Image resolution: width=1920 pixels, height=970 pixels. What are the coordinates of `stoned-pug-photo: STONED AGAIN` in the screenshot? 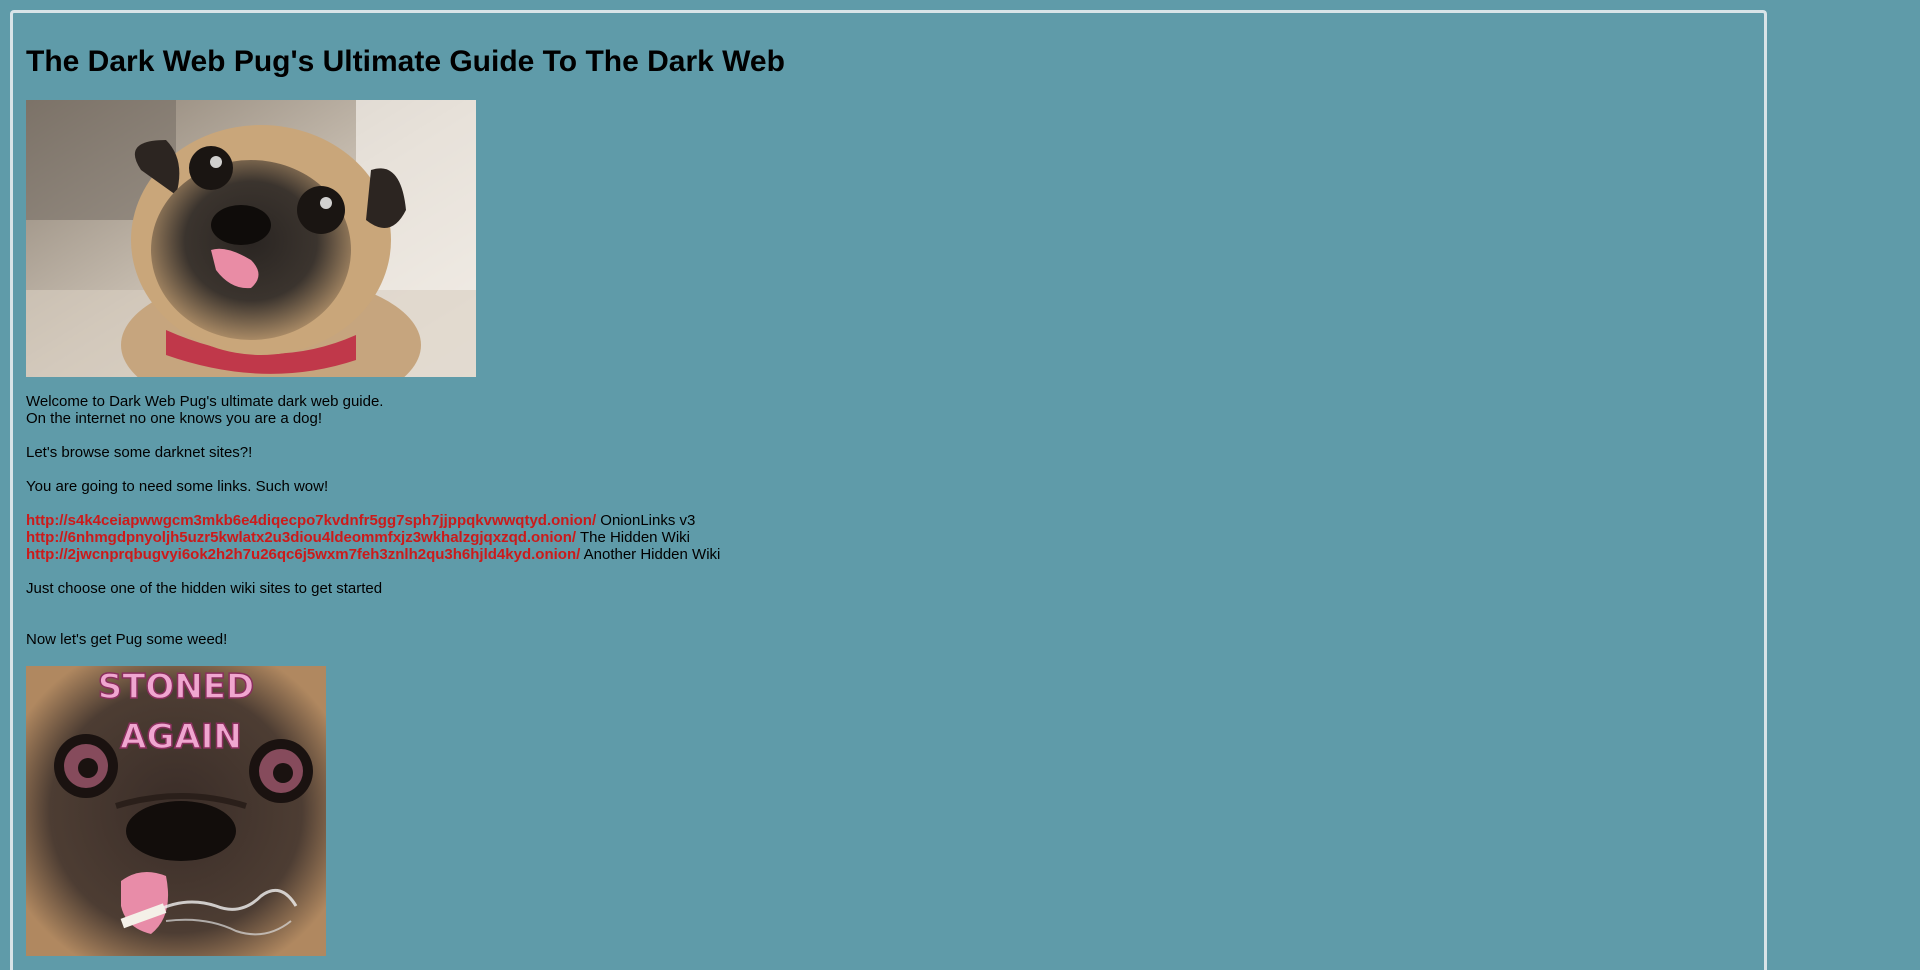 It's located at (176, 811).